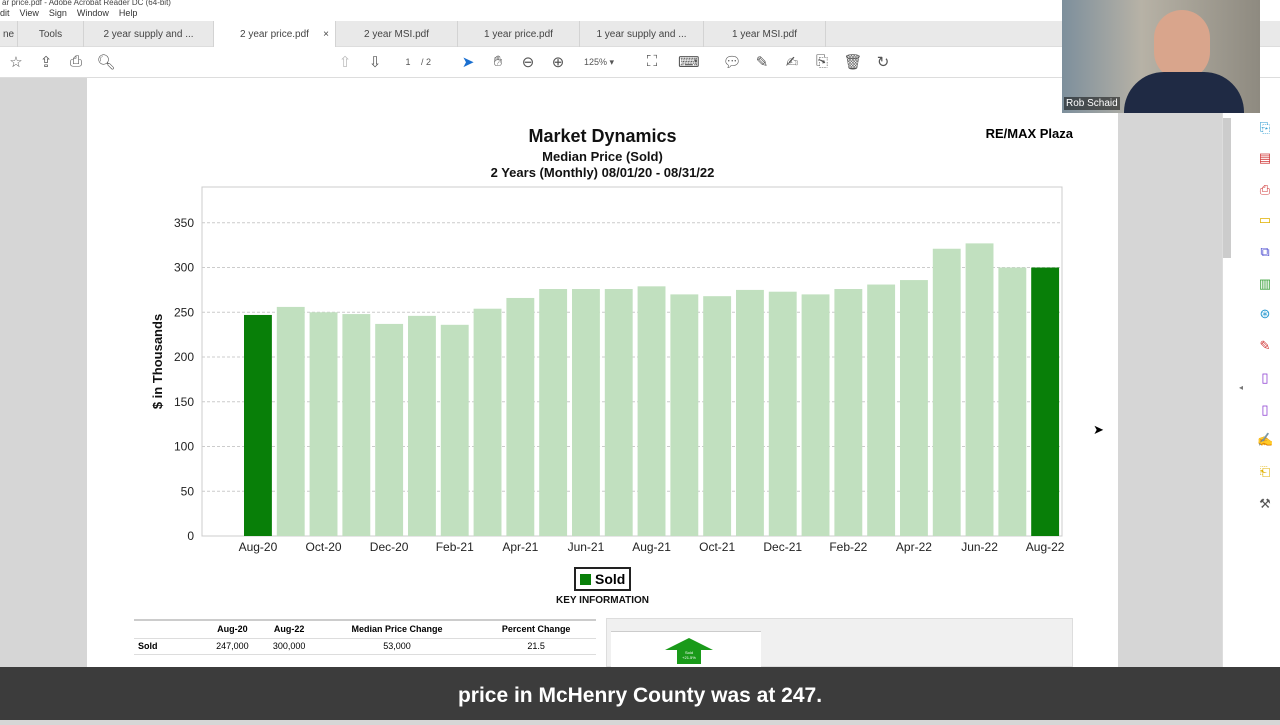 Image resolution: width=1280 pixels, height=725 pixels. What do you see at coordinates (1265, 252) in the screenshot?
I see `combine-icon: ⧉` at bounding box center [1265, 252].